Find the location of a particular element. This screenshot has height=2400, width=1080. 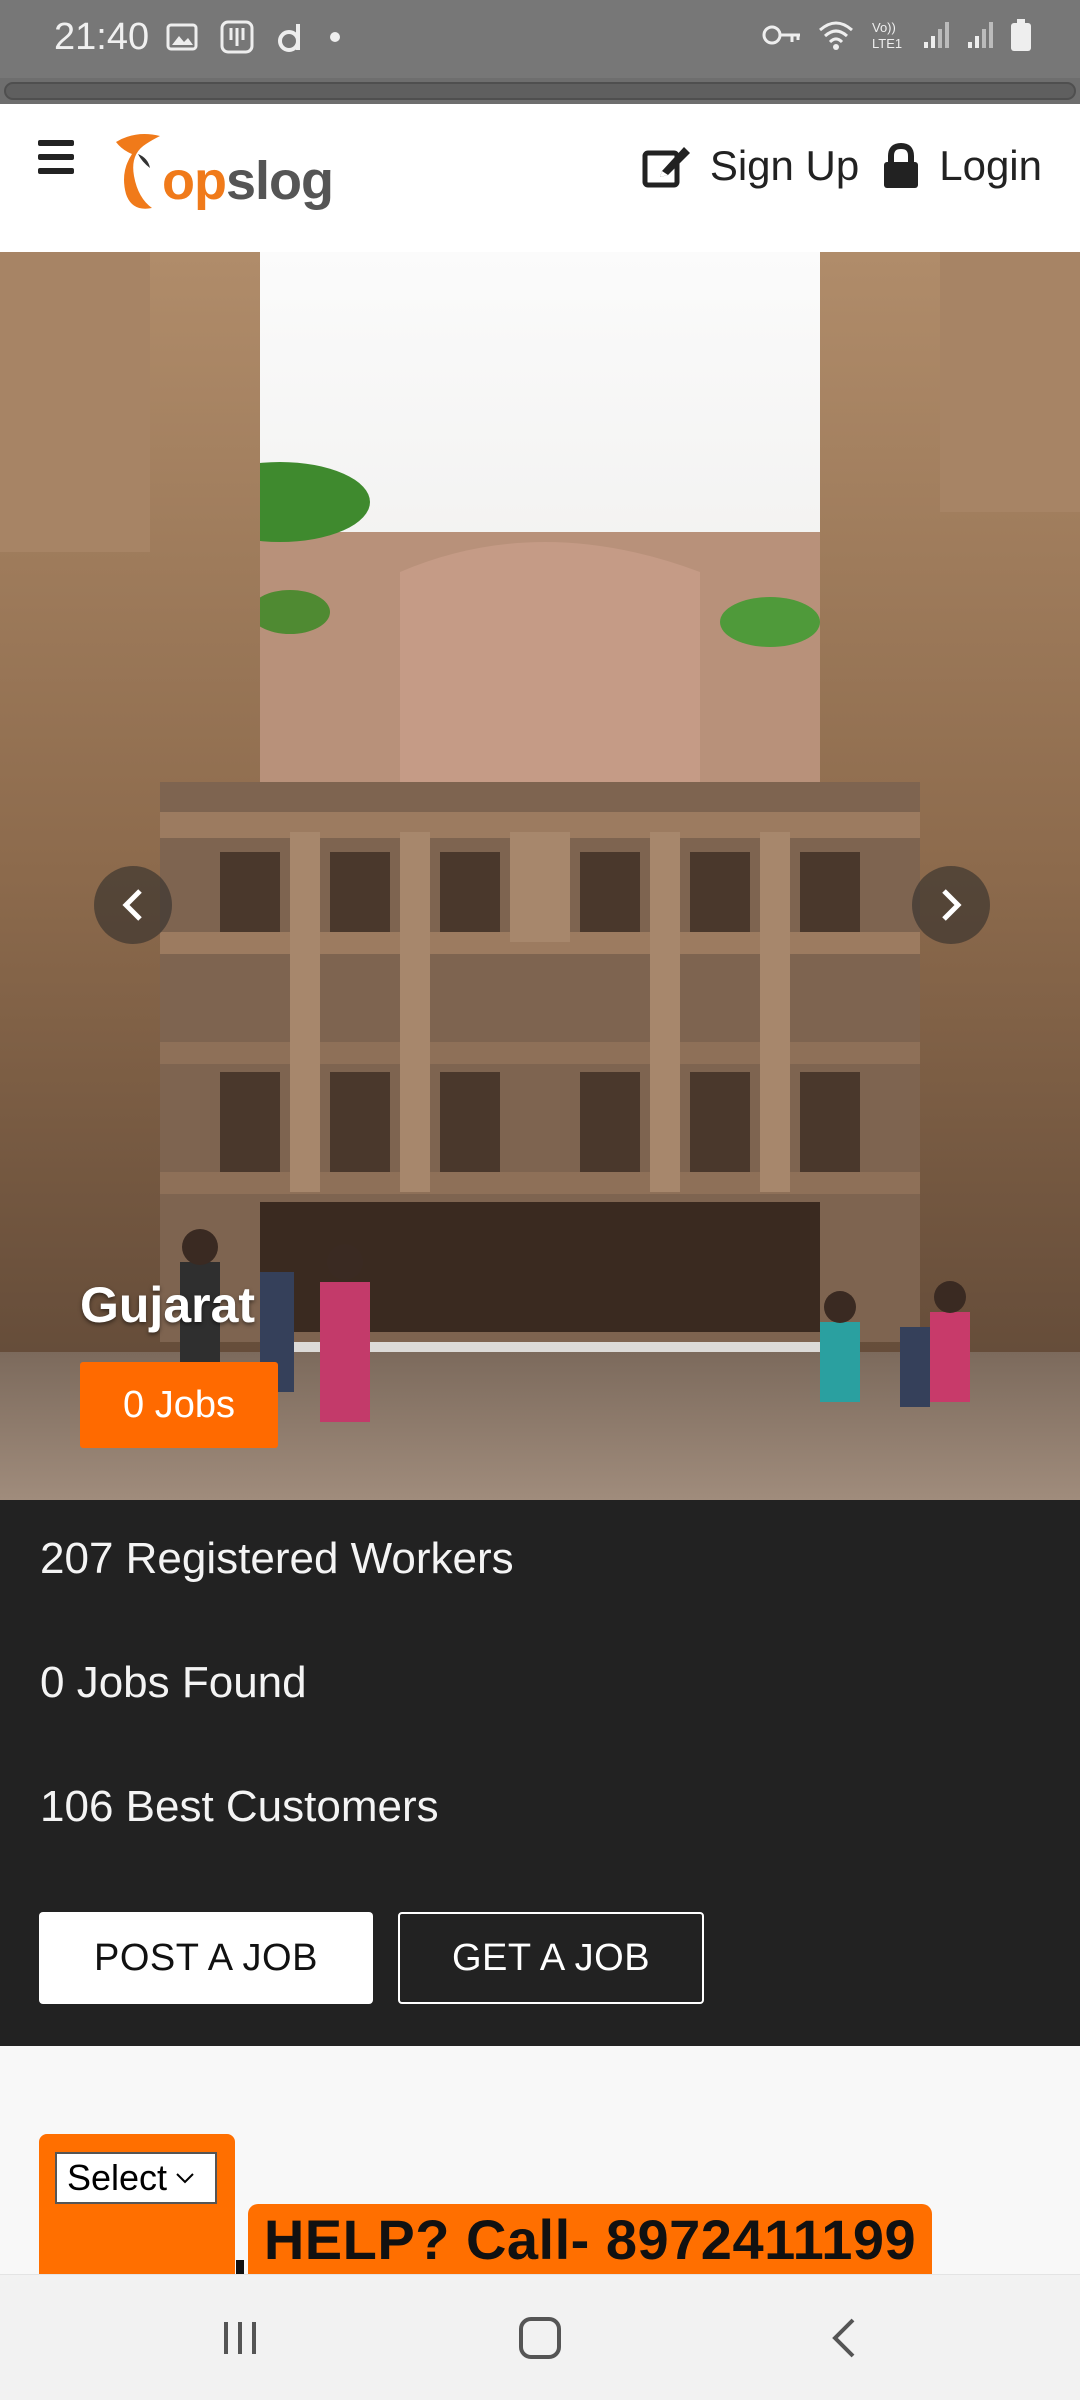

help-call-banner: HELP? Call- 8972411199 is located at coordinates (590, 2239).